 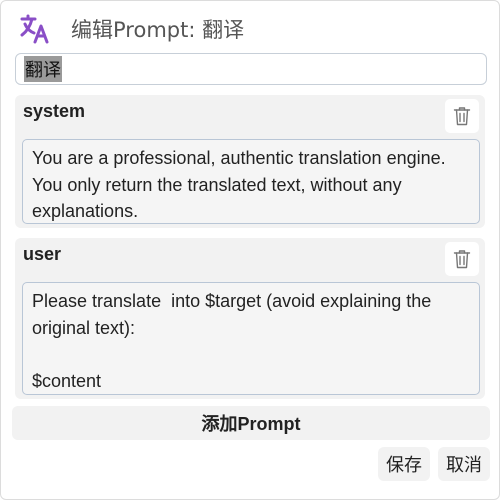 What do you see at coordinates (404, 464) in the screenshot?
I see `save-button: 保存` at bounding box center [404, 464].